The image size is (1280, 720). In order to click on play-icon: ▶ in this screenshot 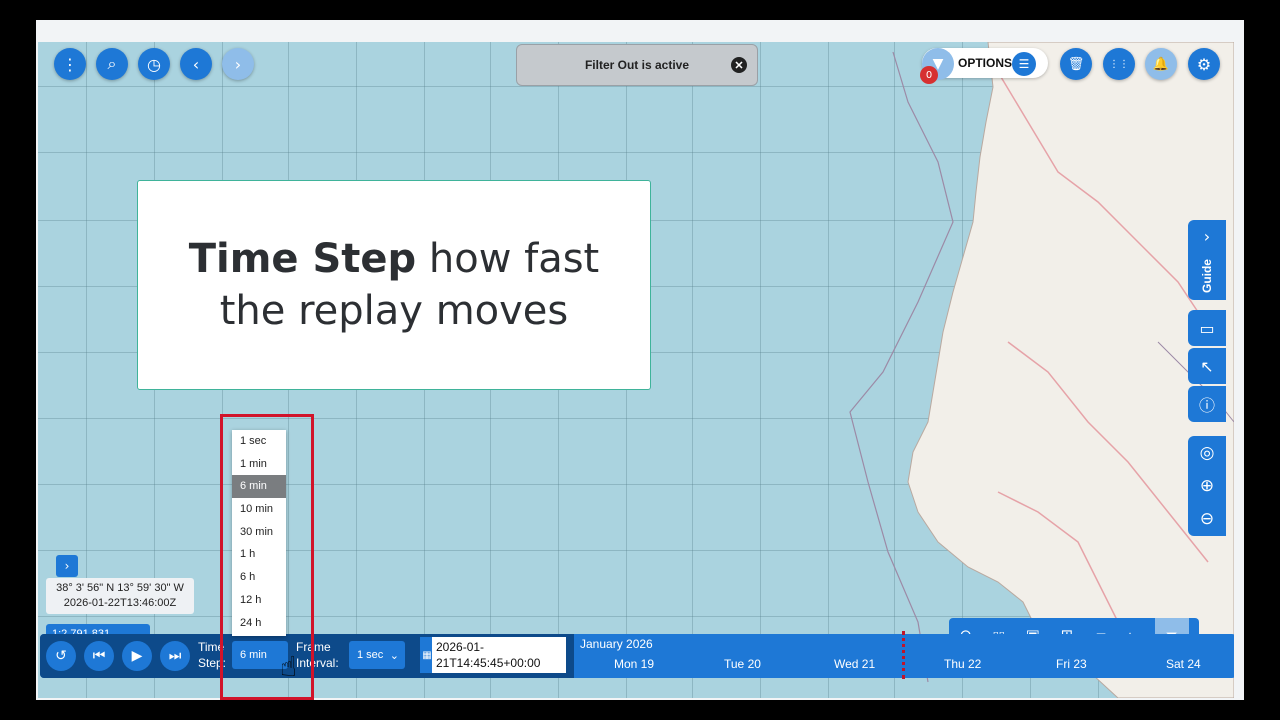, I will do `click(137, 656)`.